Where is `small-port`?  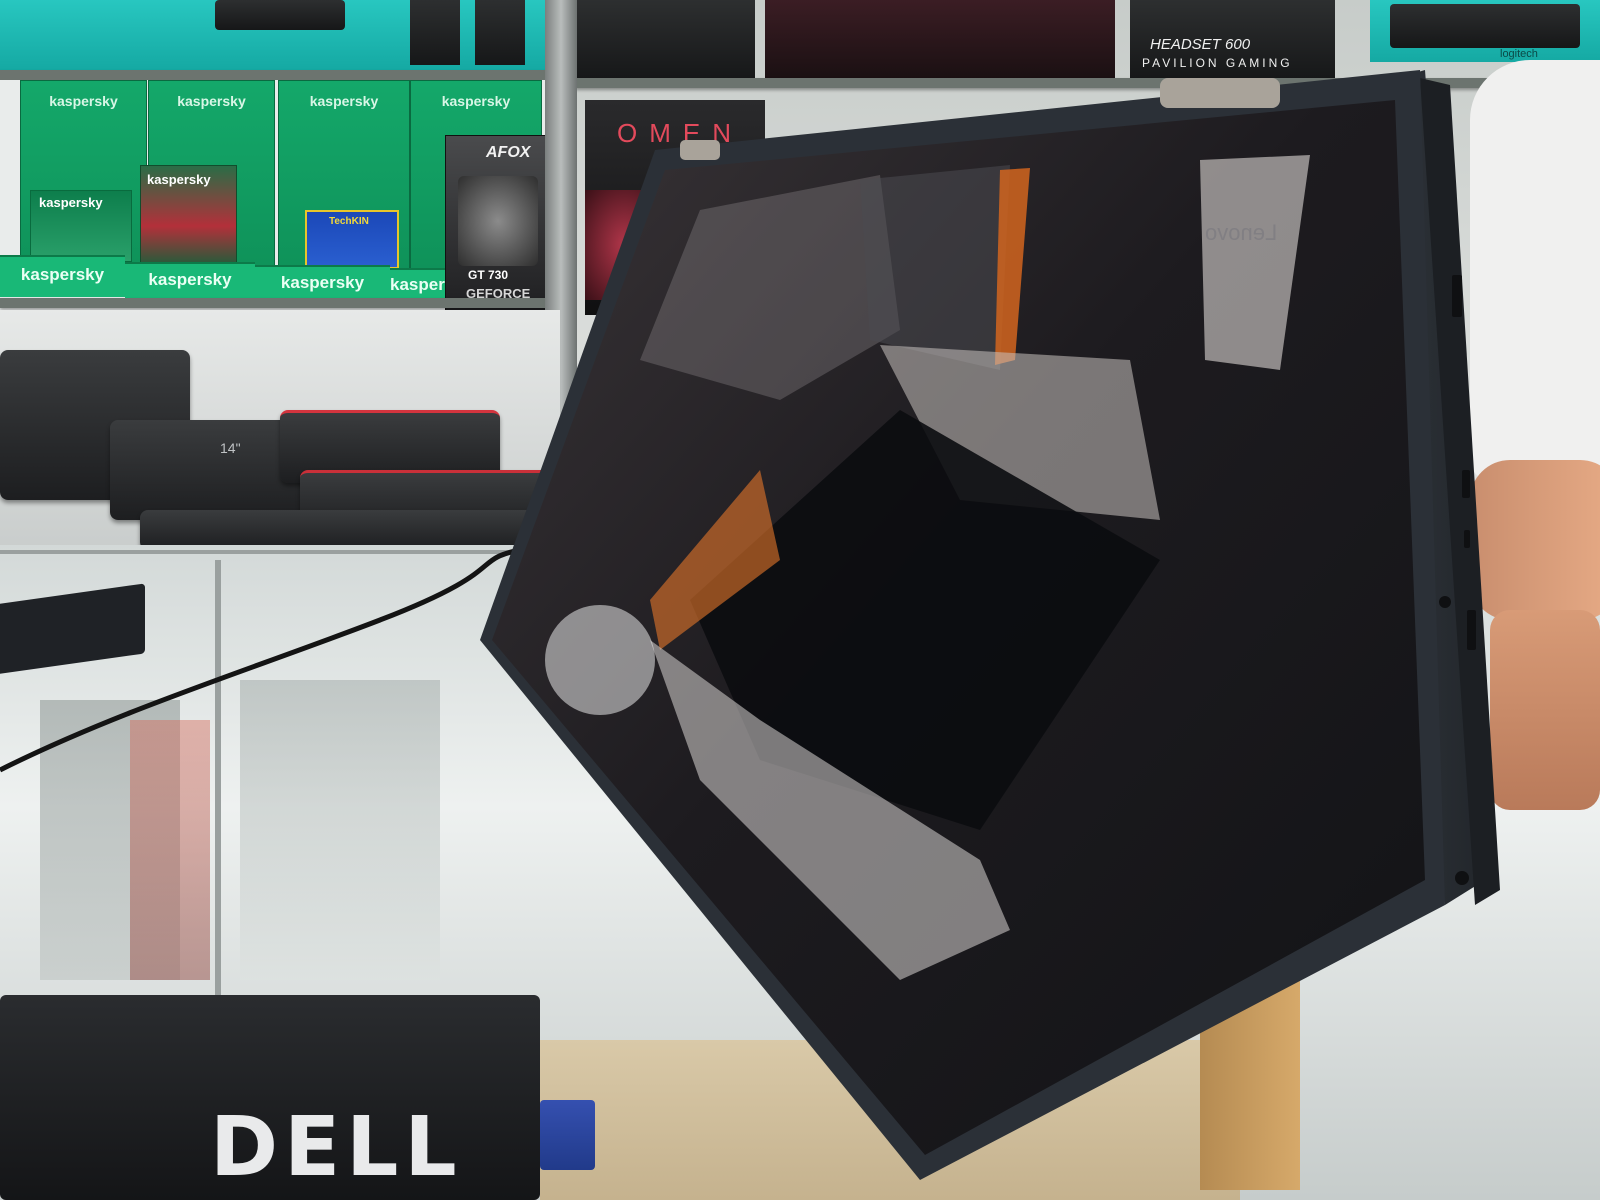 small-port is located at coordinates (1467, 539).